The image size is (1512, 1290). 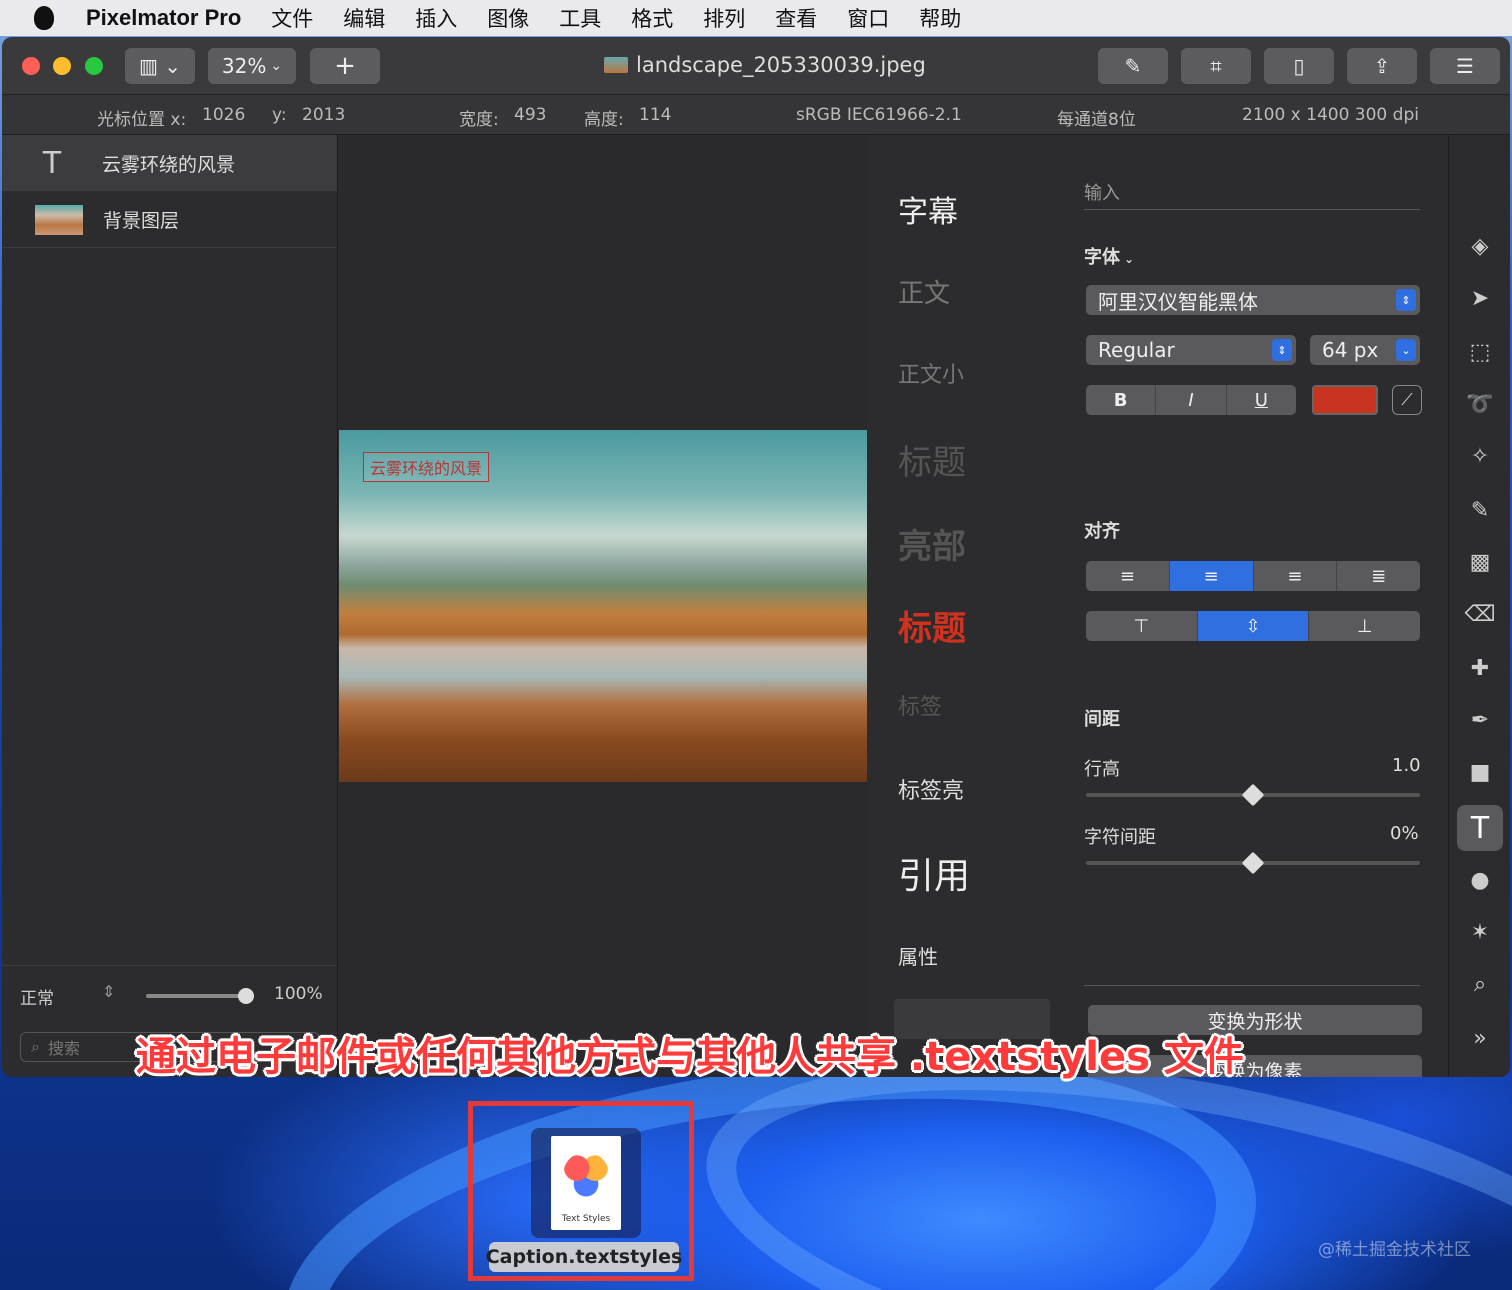 I want to click on align-top-button: ⊤, so click(x=1142, y=626).